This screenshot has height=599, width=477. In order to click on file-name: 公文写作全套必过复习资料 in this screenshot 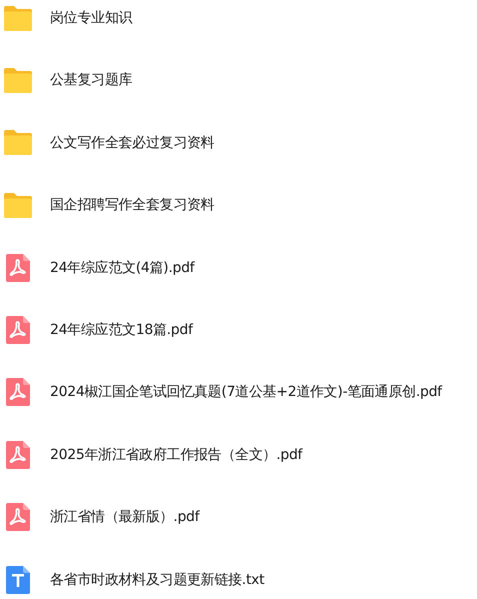, I will do `click(132, 142)`.